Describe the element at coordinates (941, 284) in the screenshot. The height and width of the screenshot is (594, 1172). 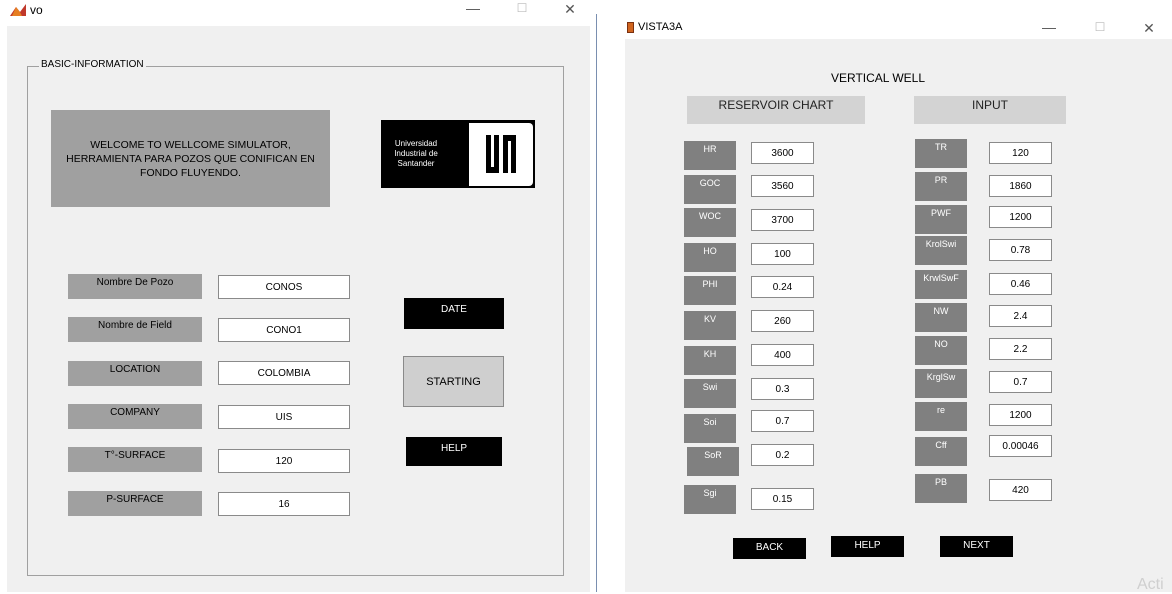
I see `krwlswf-label: KrwlSwF` at that location.